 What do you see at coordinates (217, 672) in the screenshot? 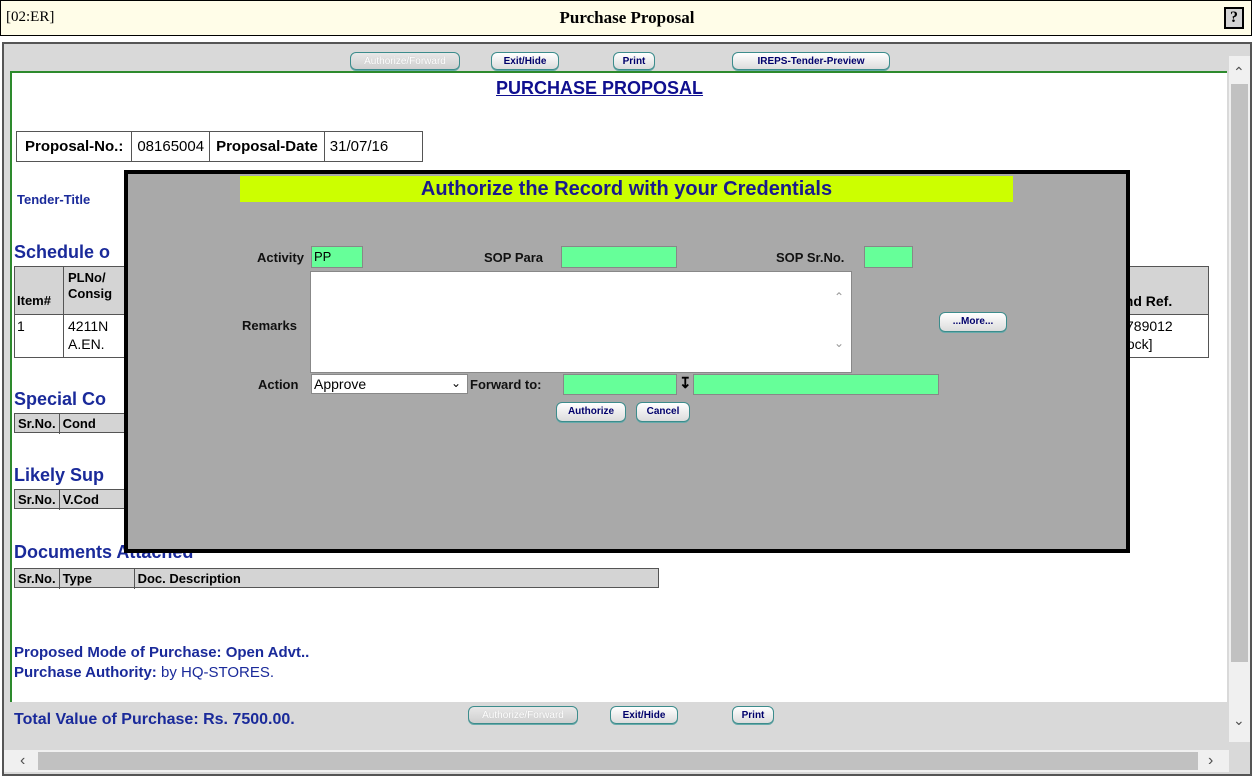
I see `purchase-authority-value: by HQ-STORES.` at bounding box center [217, 672].